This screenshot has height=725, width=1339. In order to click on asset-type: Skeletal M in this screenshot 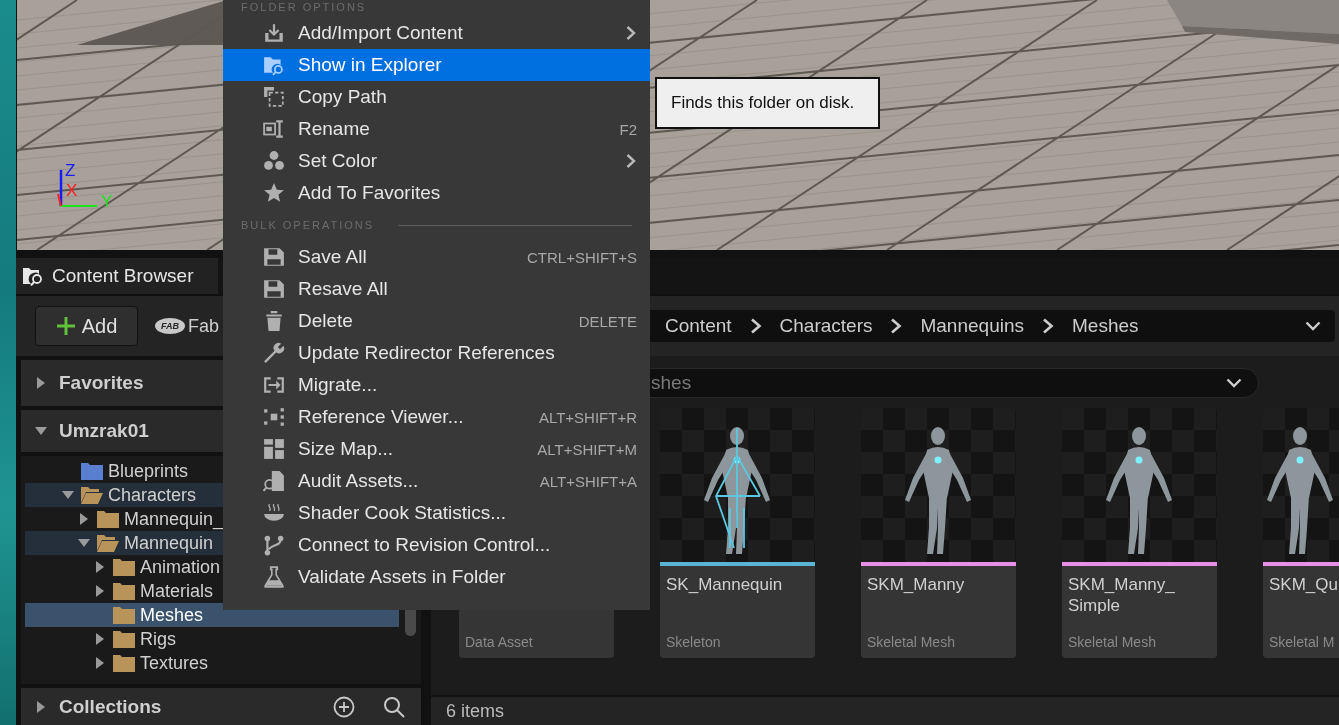, I will do `click(1302, 642)`.